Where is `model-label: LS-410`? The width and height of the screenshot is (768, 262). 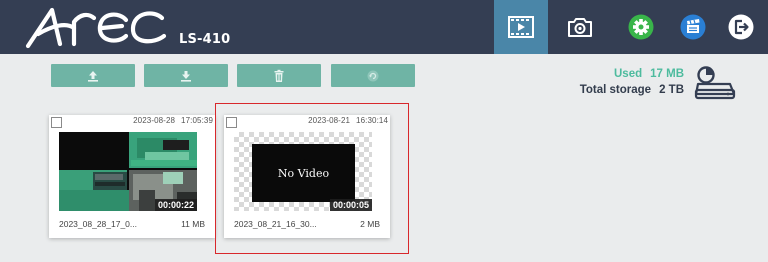
model-label: LS-410 is located at coordinates (205, 39).